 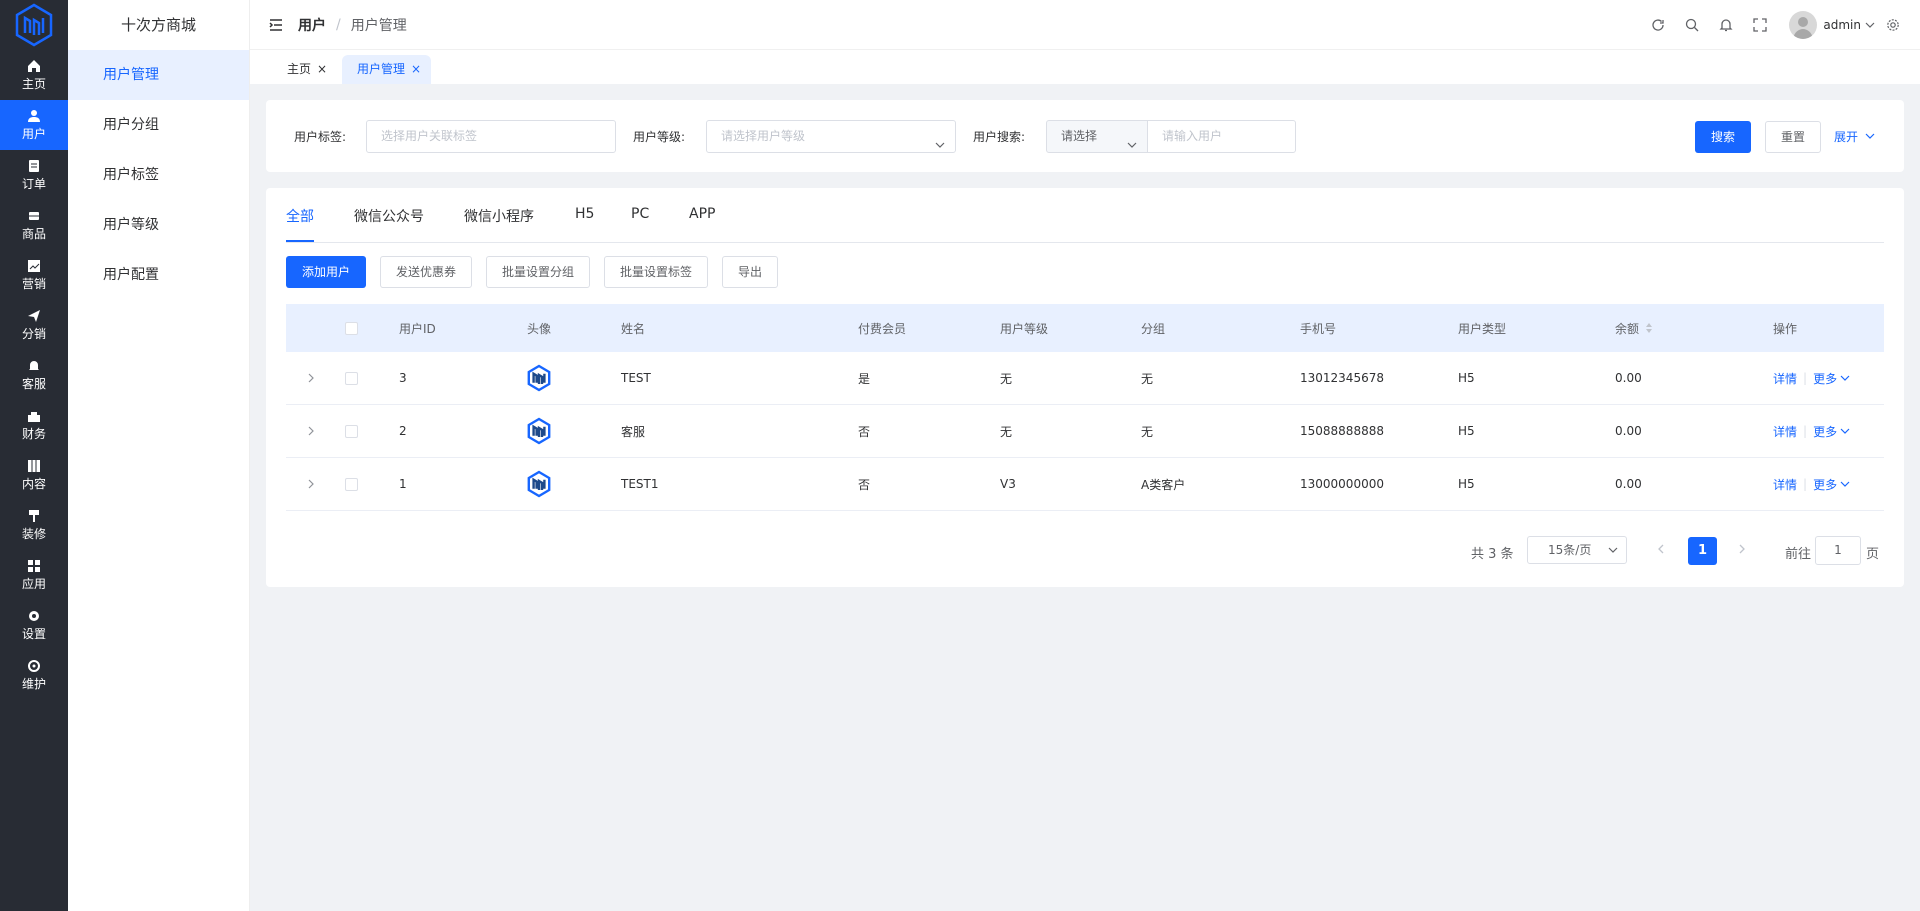 What do you see at coordinates (1634, 328) in the screenshot?
I see `balance-column-header: 余额` at bounding box center [1634, 328].